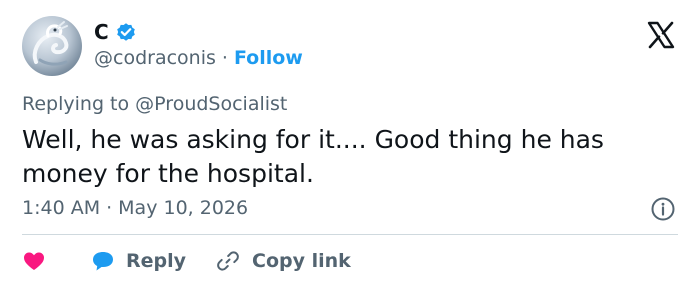 The image size is (700, 287). What do you see at coordinates (101, 32) in the screenshot?
I see `author-display-name: C` at bounding box center [101, 32].